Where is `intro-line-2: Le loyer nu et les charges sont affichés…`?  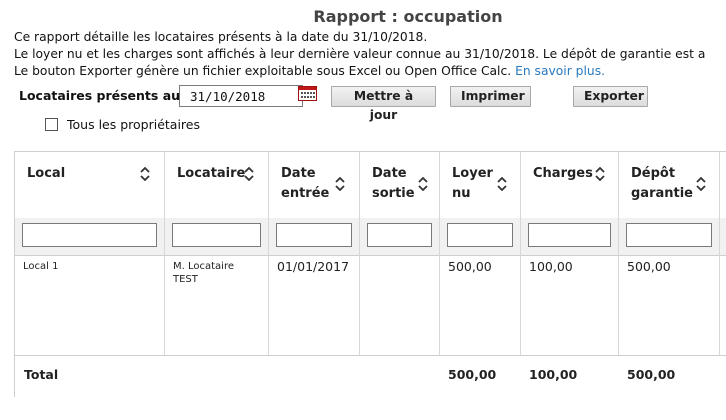
intro-line-2: Le loyer nu et les charges sont affichés… is located at coordinates (360, 54).